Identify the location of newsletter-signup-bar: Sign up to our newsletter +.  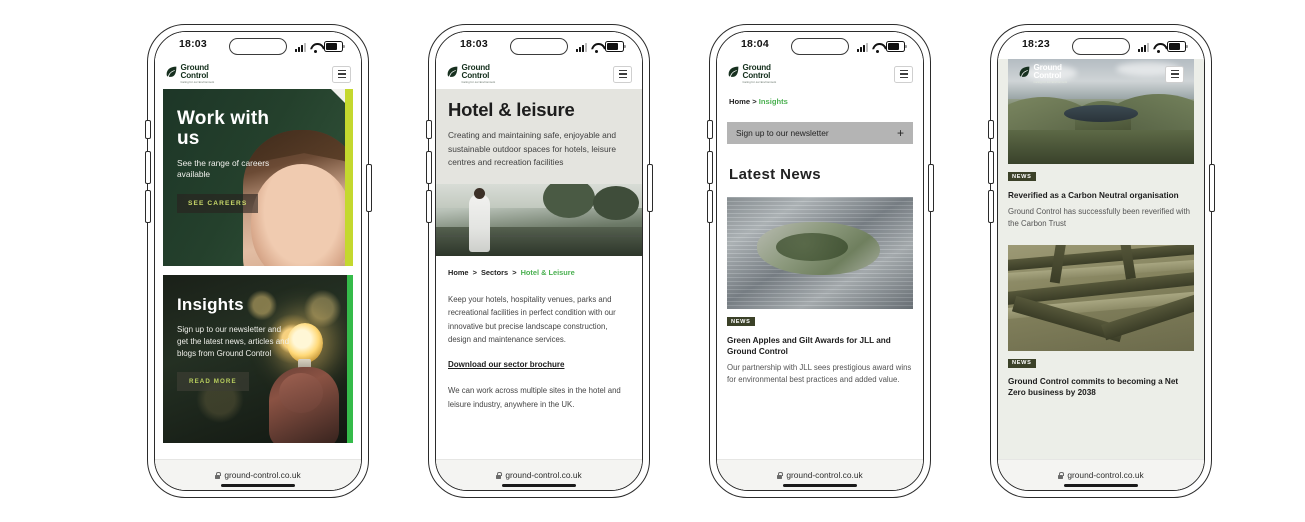
(820, 133).